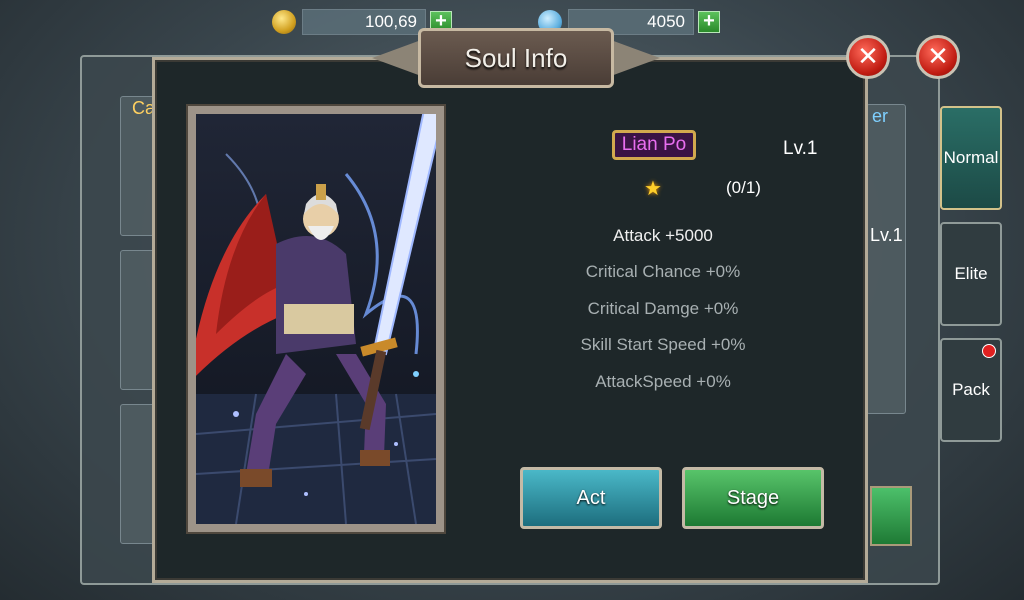  I want to click on tab-elite: Elite, so click(971, 274).